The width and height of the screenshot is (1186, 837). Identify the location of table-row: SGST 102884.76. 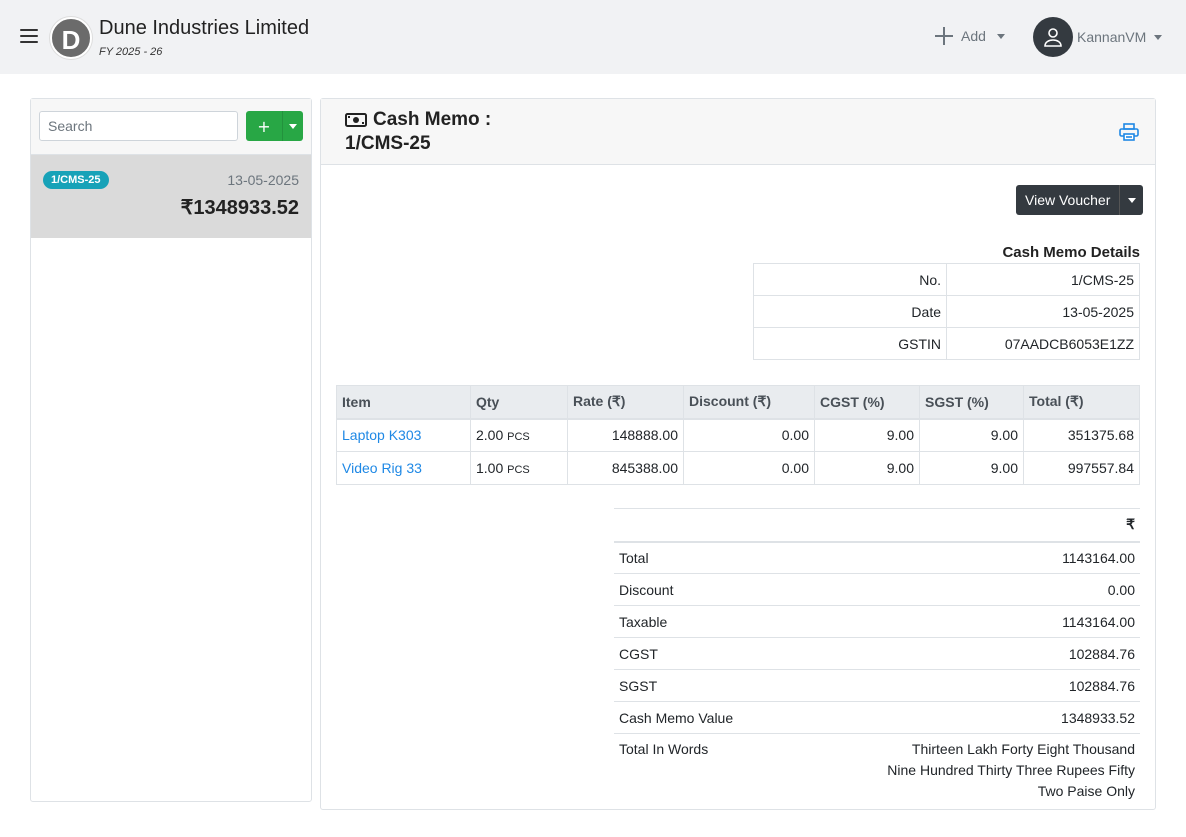
(877, 685).